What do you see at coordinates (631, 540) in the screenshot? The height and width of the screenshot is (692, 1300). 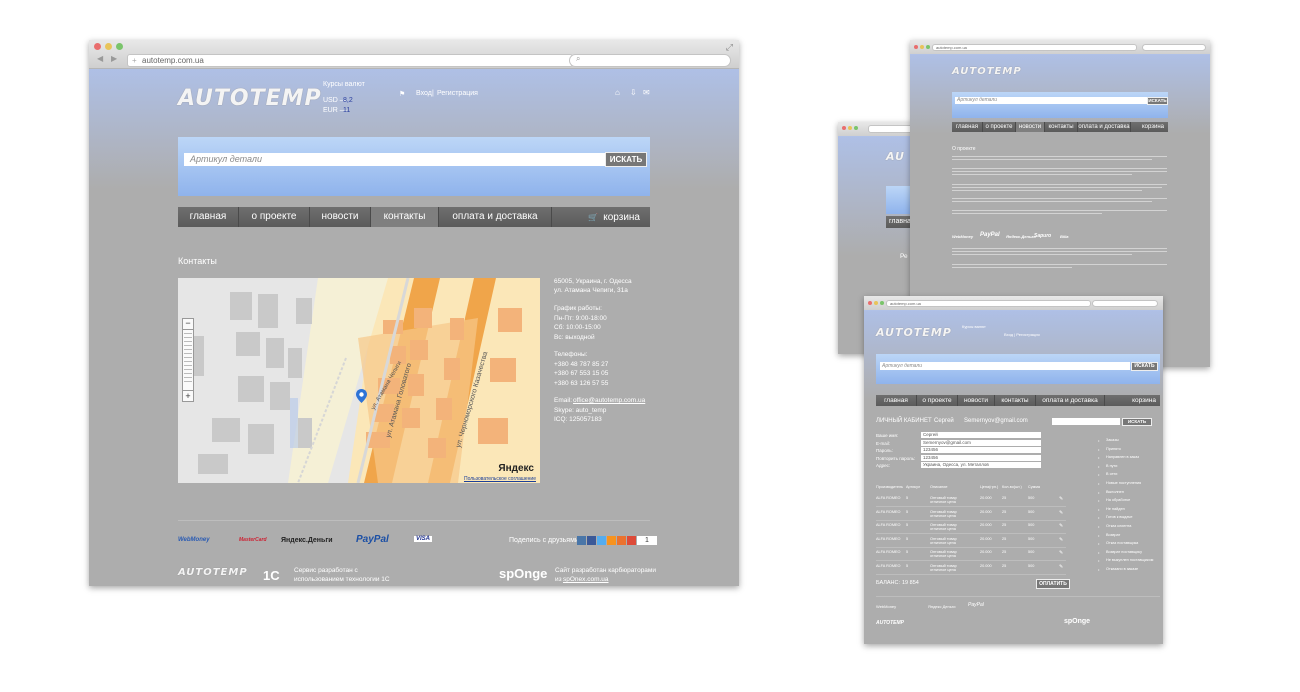 I see `google-plus-icon` at bounding box center [631, 540].